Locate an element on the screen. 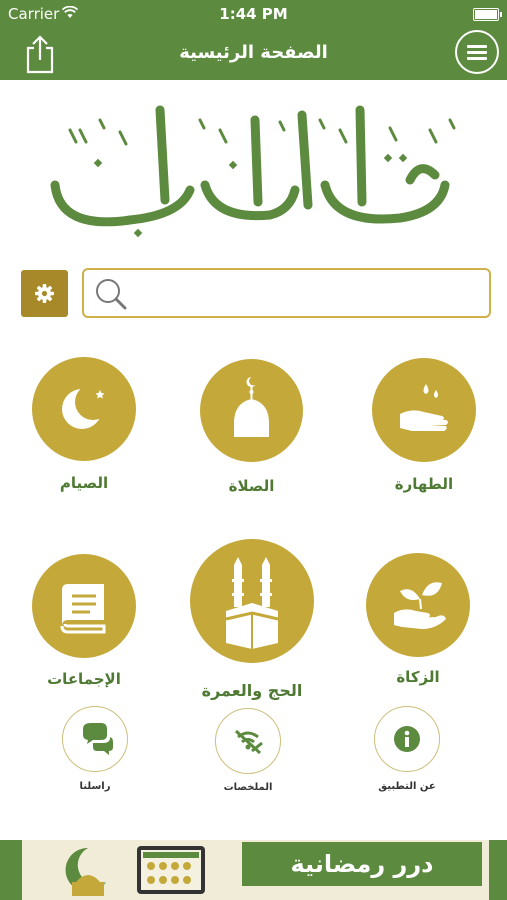 Image resolution: width=507 pixels, height=900 pixels. gear-icon is located at coordinates (44, 293).